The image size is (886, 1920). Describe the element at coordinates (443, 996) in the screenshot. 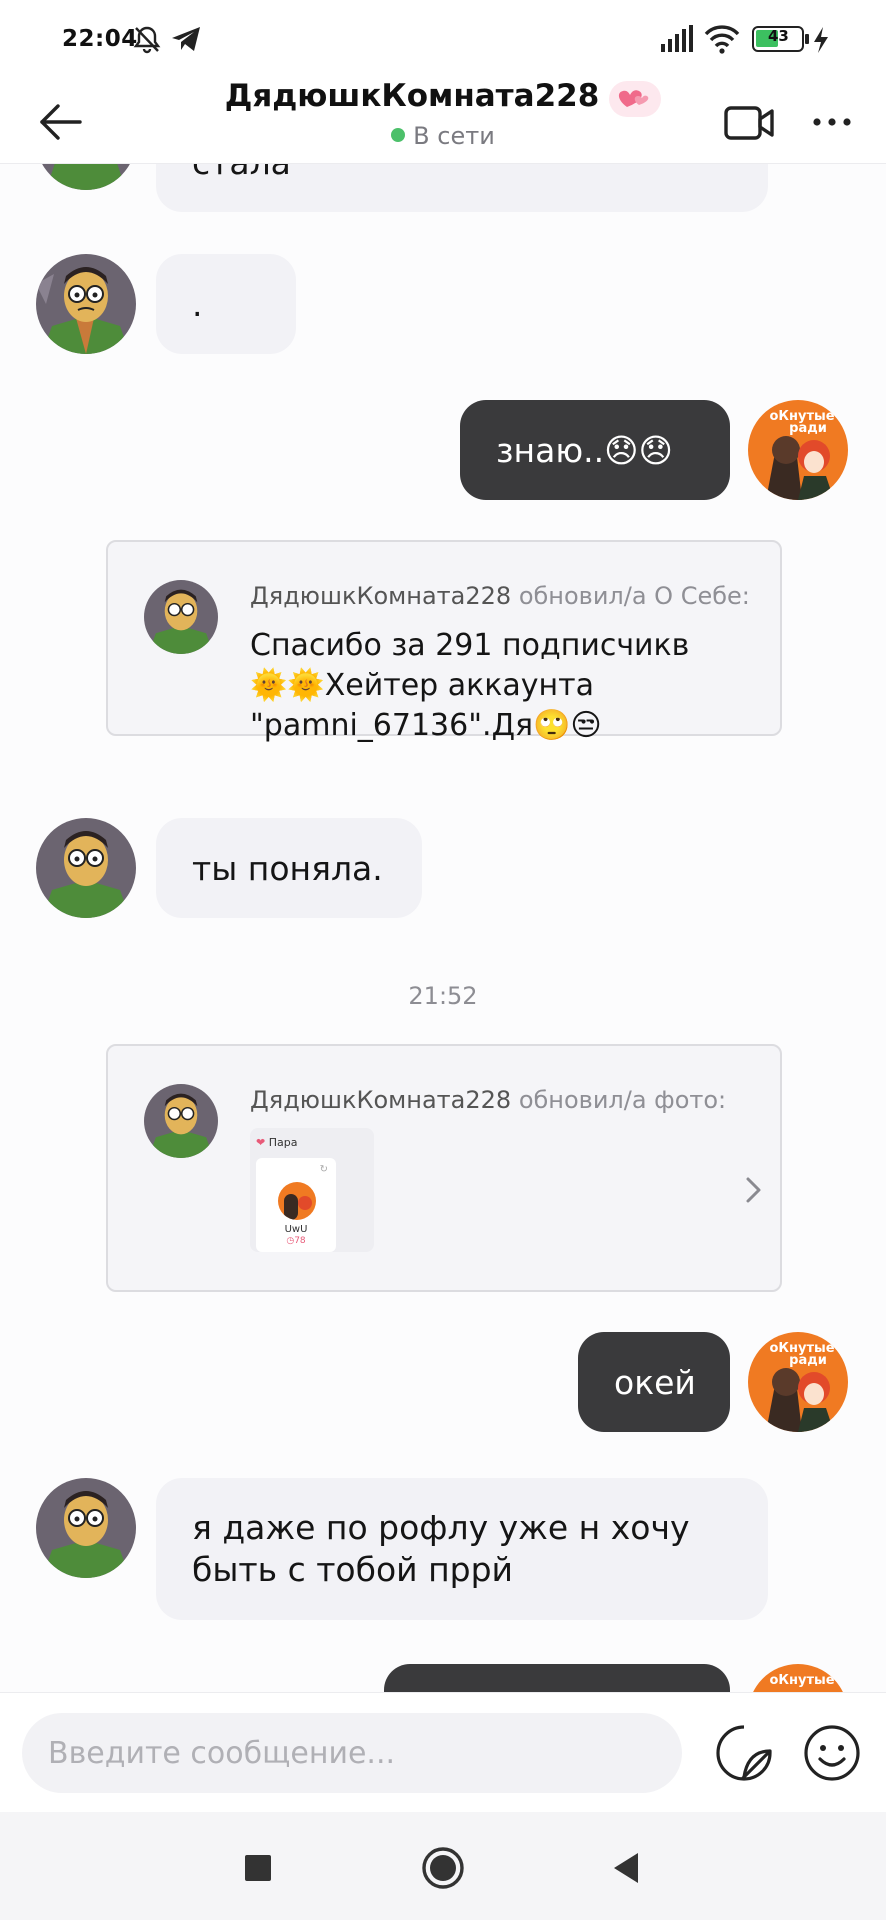

I see `message-timestamp: 21:52` at that location.